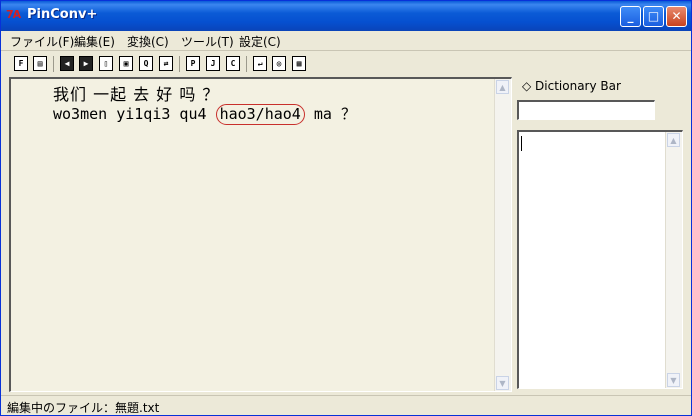 The height and width of the screenshot is (416, 692). Describe the element at coordinates (62, 14) in the screenshot. I see `window-title: PinConv+` at that location.